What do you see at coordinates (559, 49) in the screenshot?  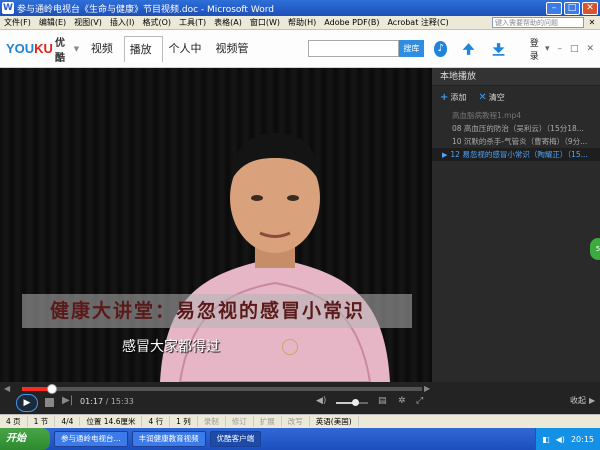 I see `minimize-client-icon: –` at bounding box center [559, 49].